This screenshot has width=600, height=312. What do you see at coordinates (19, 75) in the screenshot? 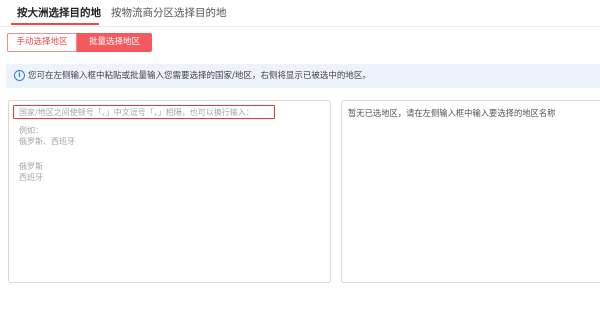
I see `info-icon: i` at bounding box center [19, 75].